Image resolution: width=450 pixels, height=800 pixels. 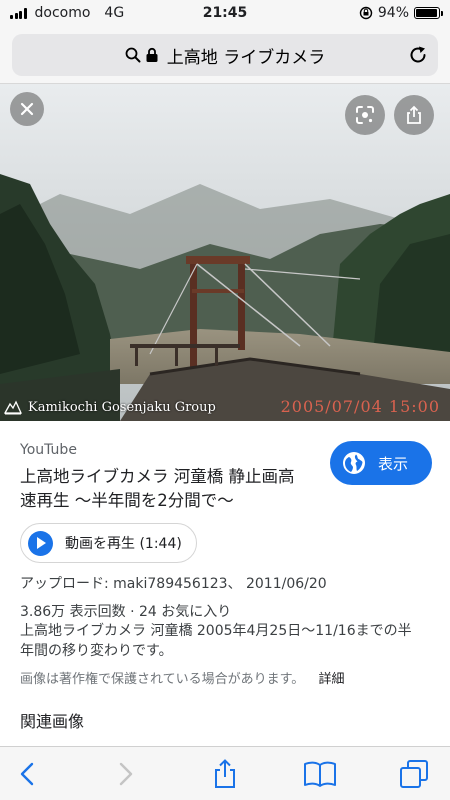 I want to click on globe-icon, so click(x=354, y=463).